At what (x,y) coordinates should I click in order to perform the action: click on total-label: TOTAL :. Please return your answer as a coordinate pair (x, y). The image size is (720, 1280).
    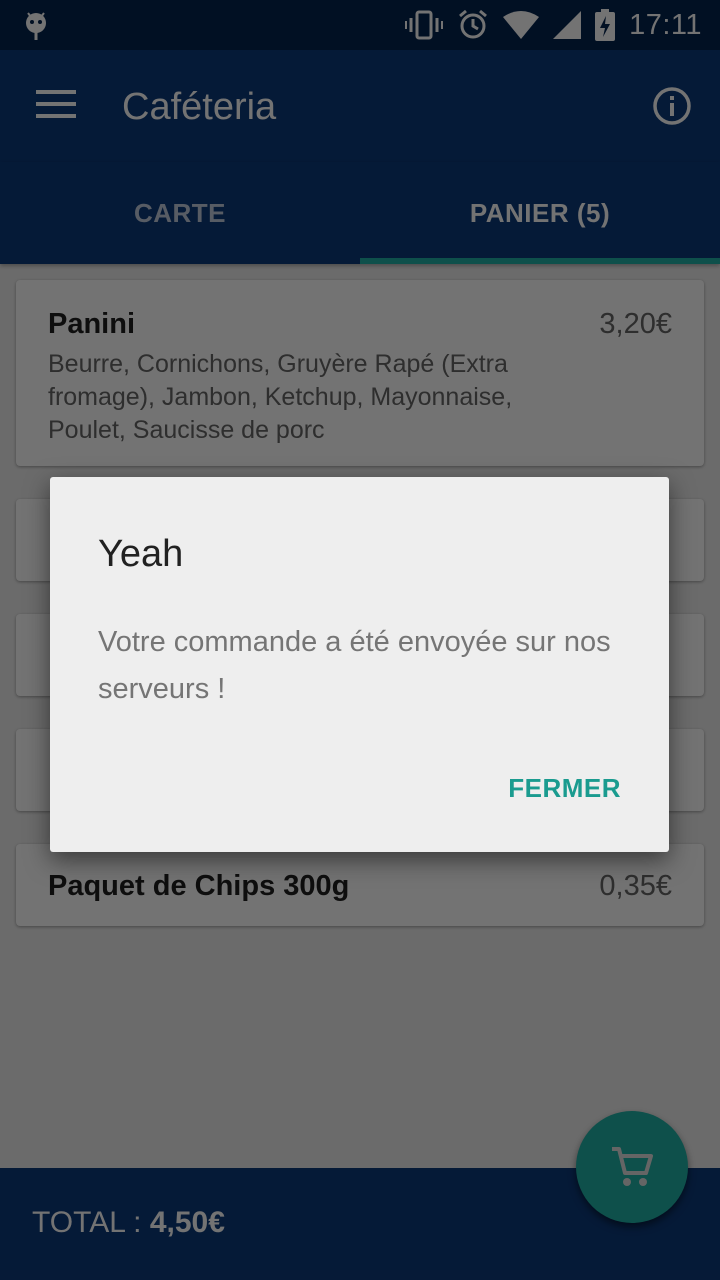
    Looking at the image, I should click on (87, 1222).